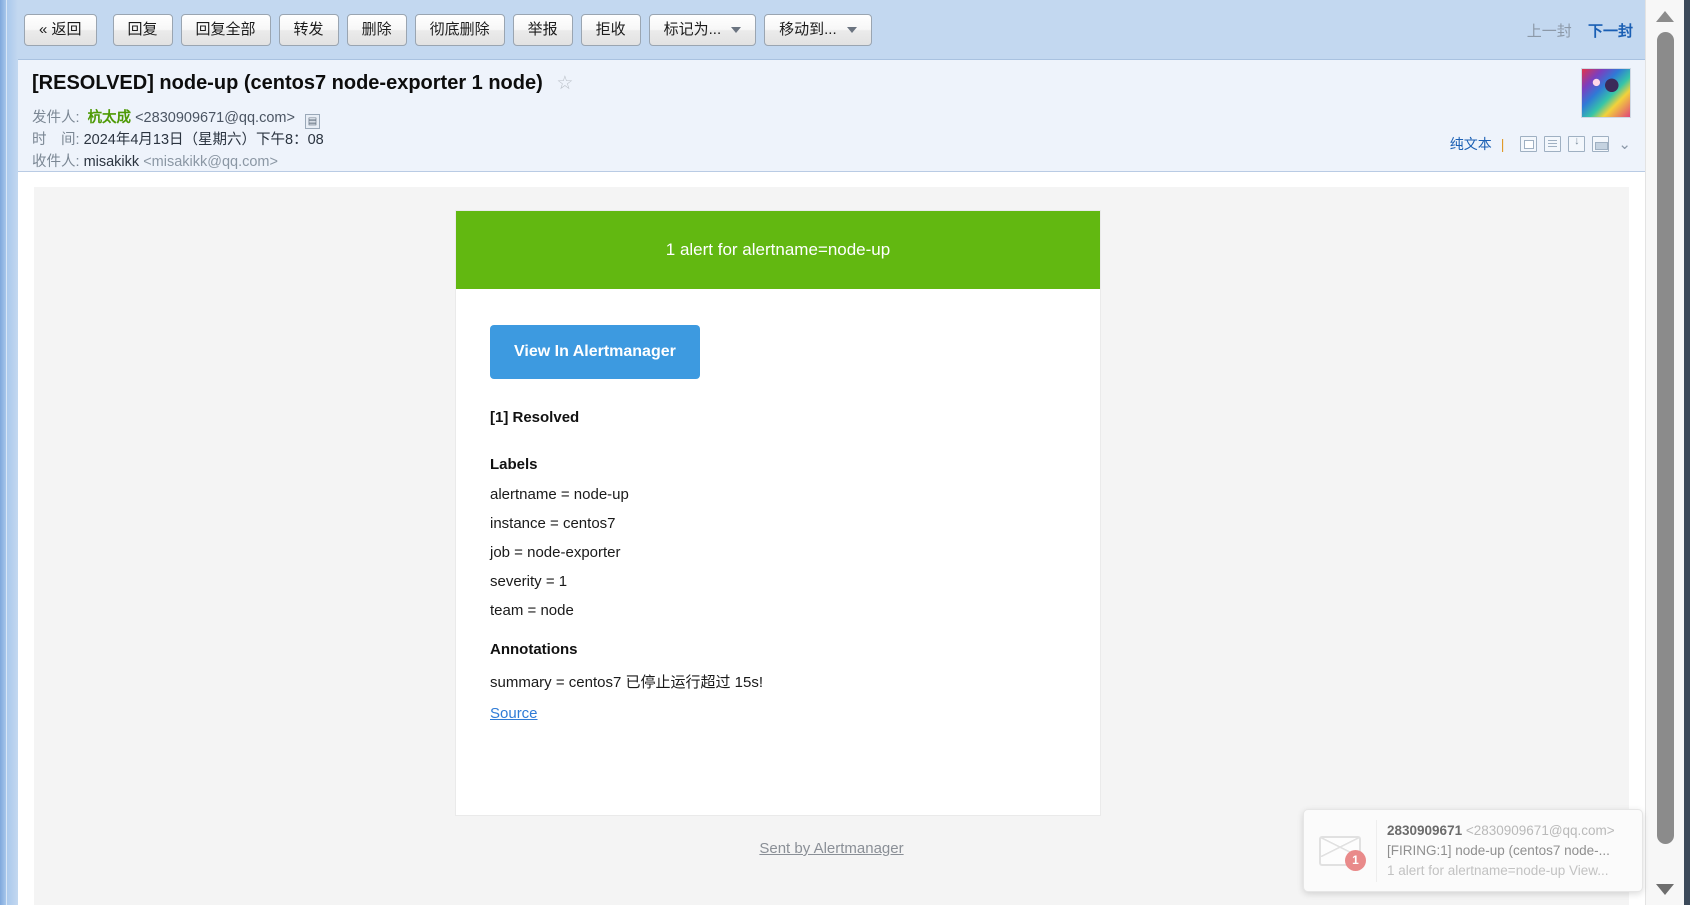  I want to click on forward-button-label: 转发, so click(308, 29).